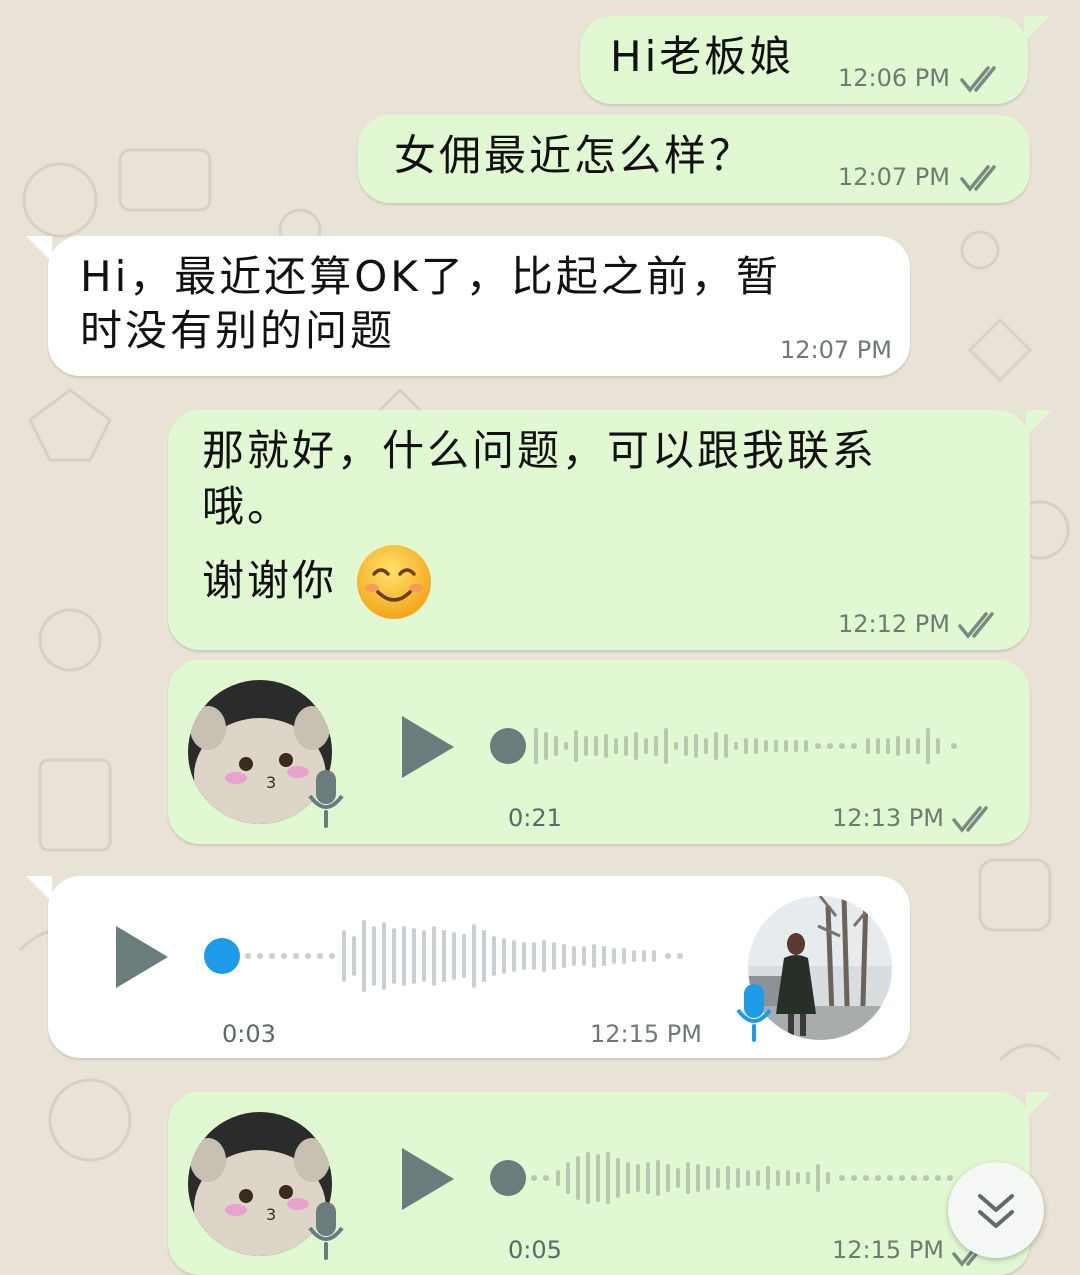 The width and height of the screenshot is (1080, 1275). I want to click on message-text: 女佣最近怎么样？, so click(574, 155).